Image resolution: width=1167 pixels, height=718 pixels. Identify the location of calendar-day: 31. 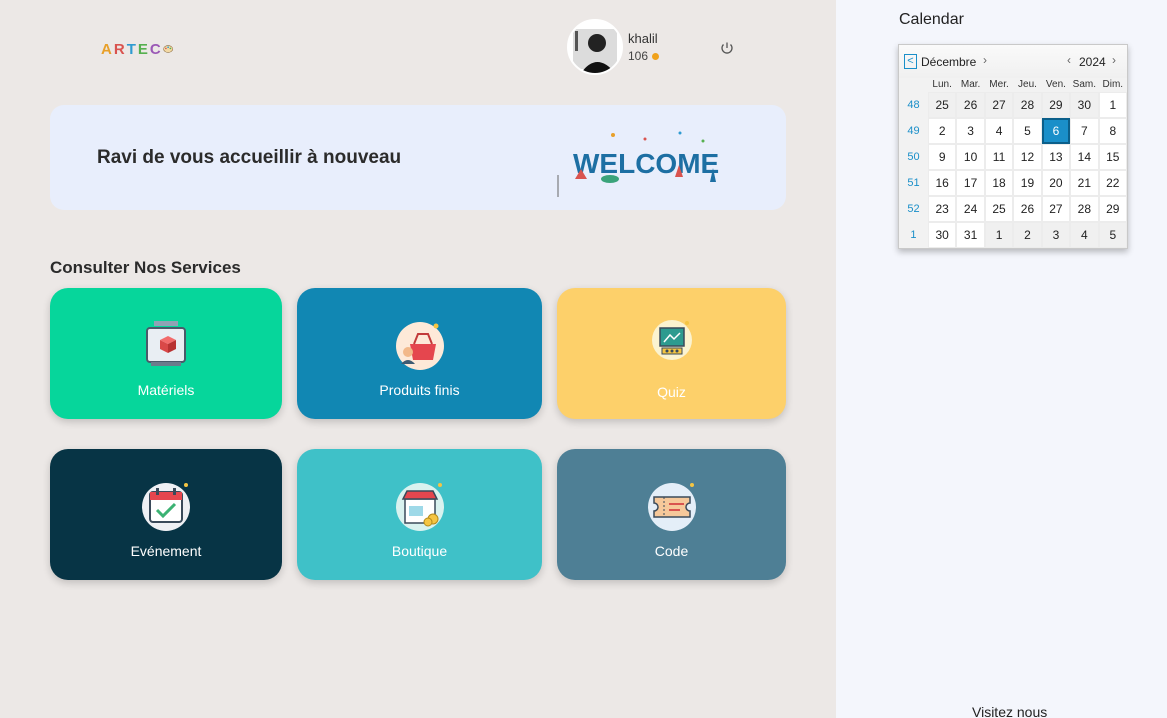
(970, 235).